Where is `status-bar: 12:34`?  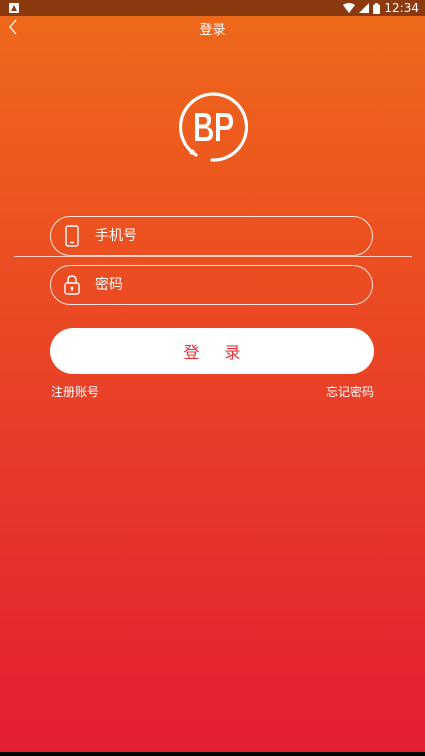 status-bar: 12:34 is located at coordinates (212, 8).